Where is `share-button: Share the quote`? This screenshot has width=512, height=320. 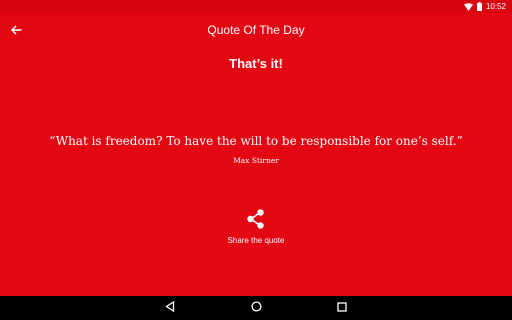 share-button: Share the quote is located at coordinates (256, 230).